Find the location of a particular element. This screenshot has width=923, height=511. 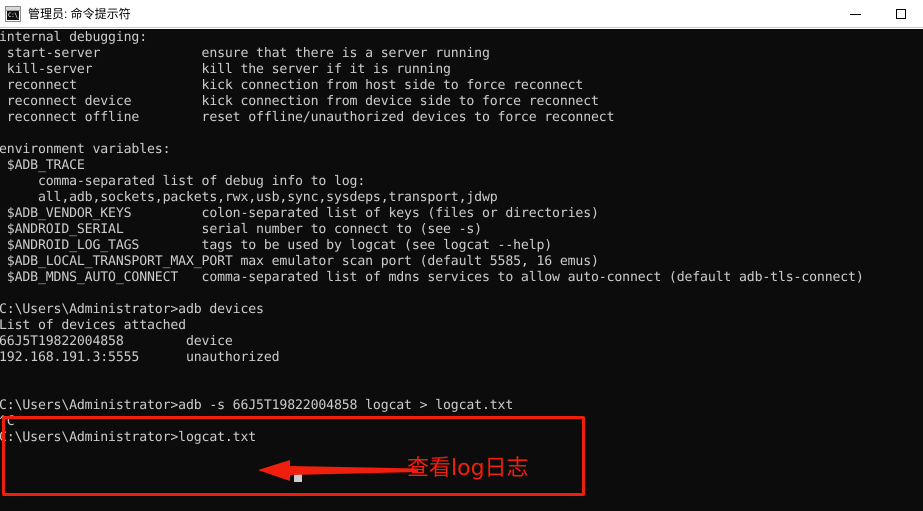

annotation-label: 查看log日志 is located at coordinates (468, 468).